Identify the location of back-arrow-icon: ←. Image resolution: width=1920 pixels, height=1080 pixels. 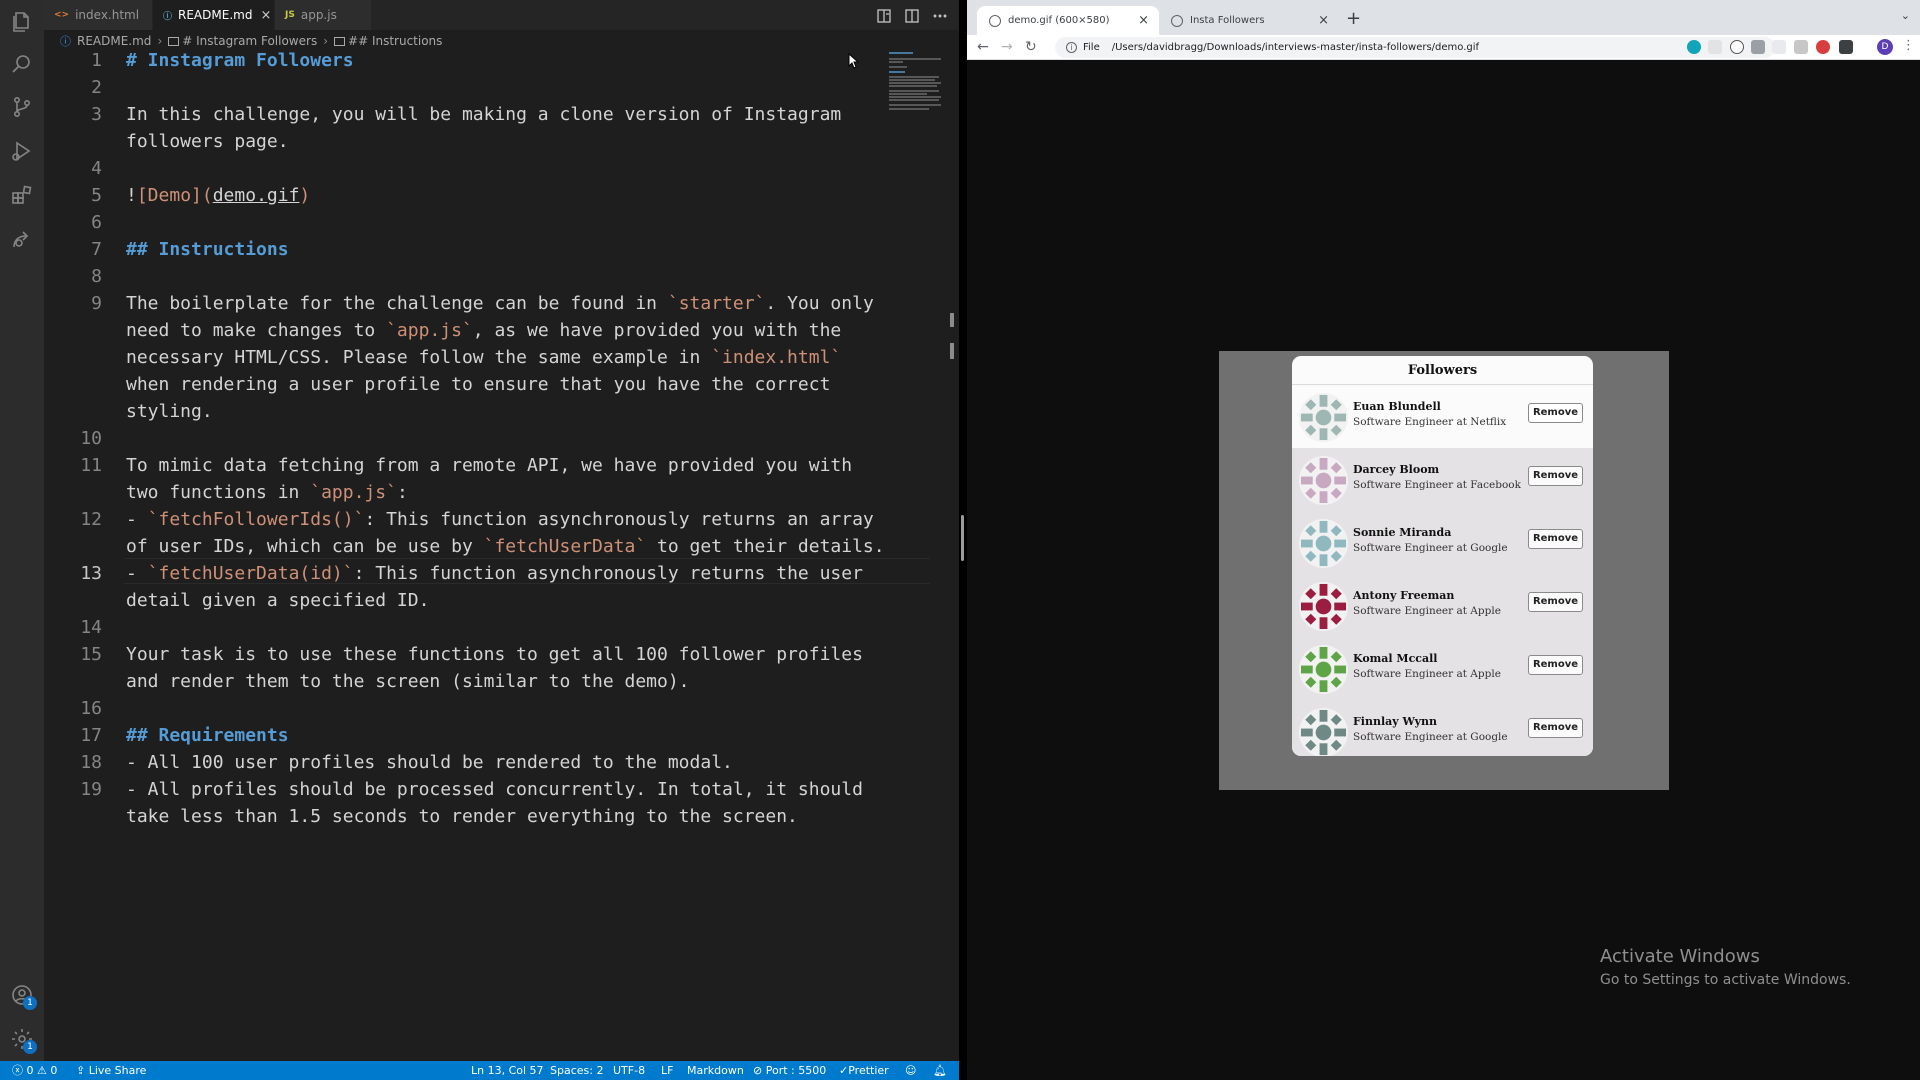
(983, 47).